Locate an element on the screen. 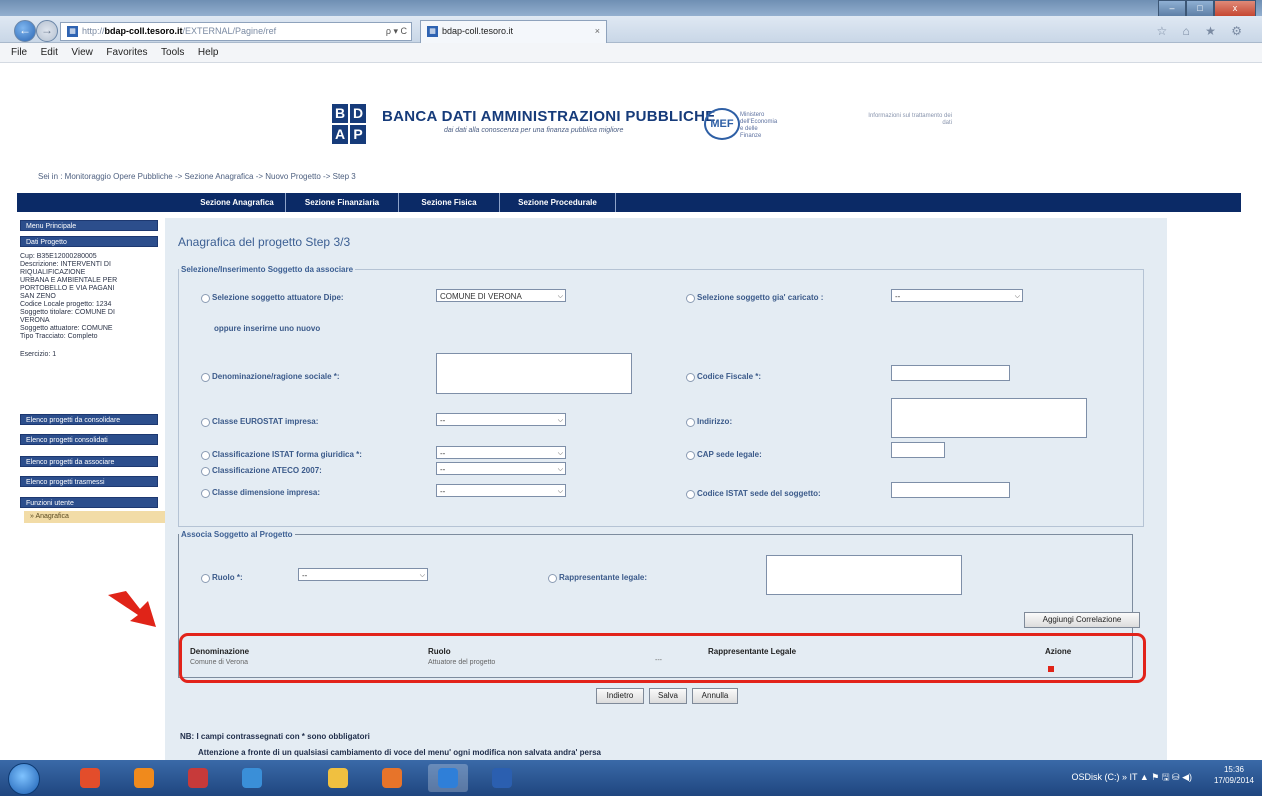 The width and height of the screenshot is (1262, 796). search-refresh-icons: ρ ▾ C is located at coordinates (396, 31).